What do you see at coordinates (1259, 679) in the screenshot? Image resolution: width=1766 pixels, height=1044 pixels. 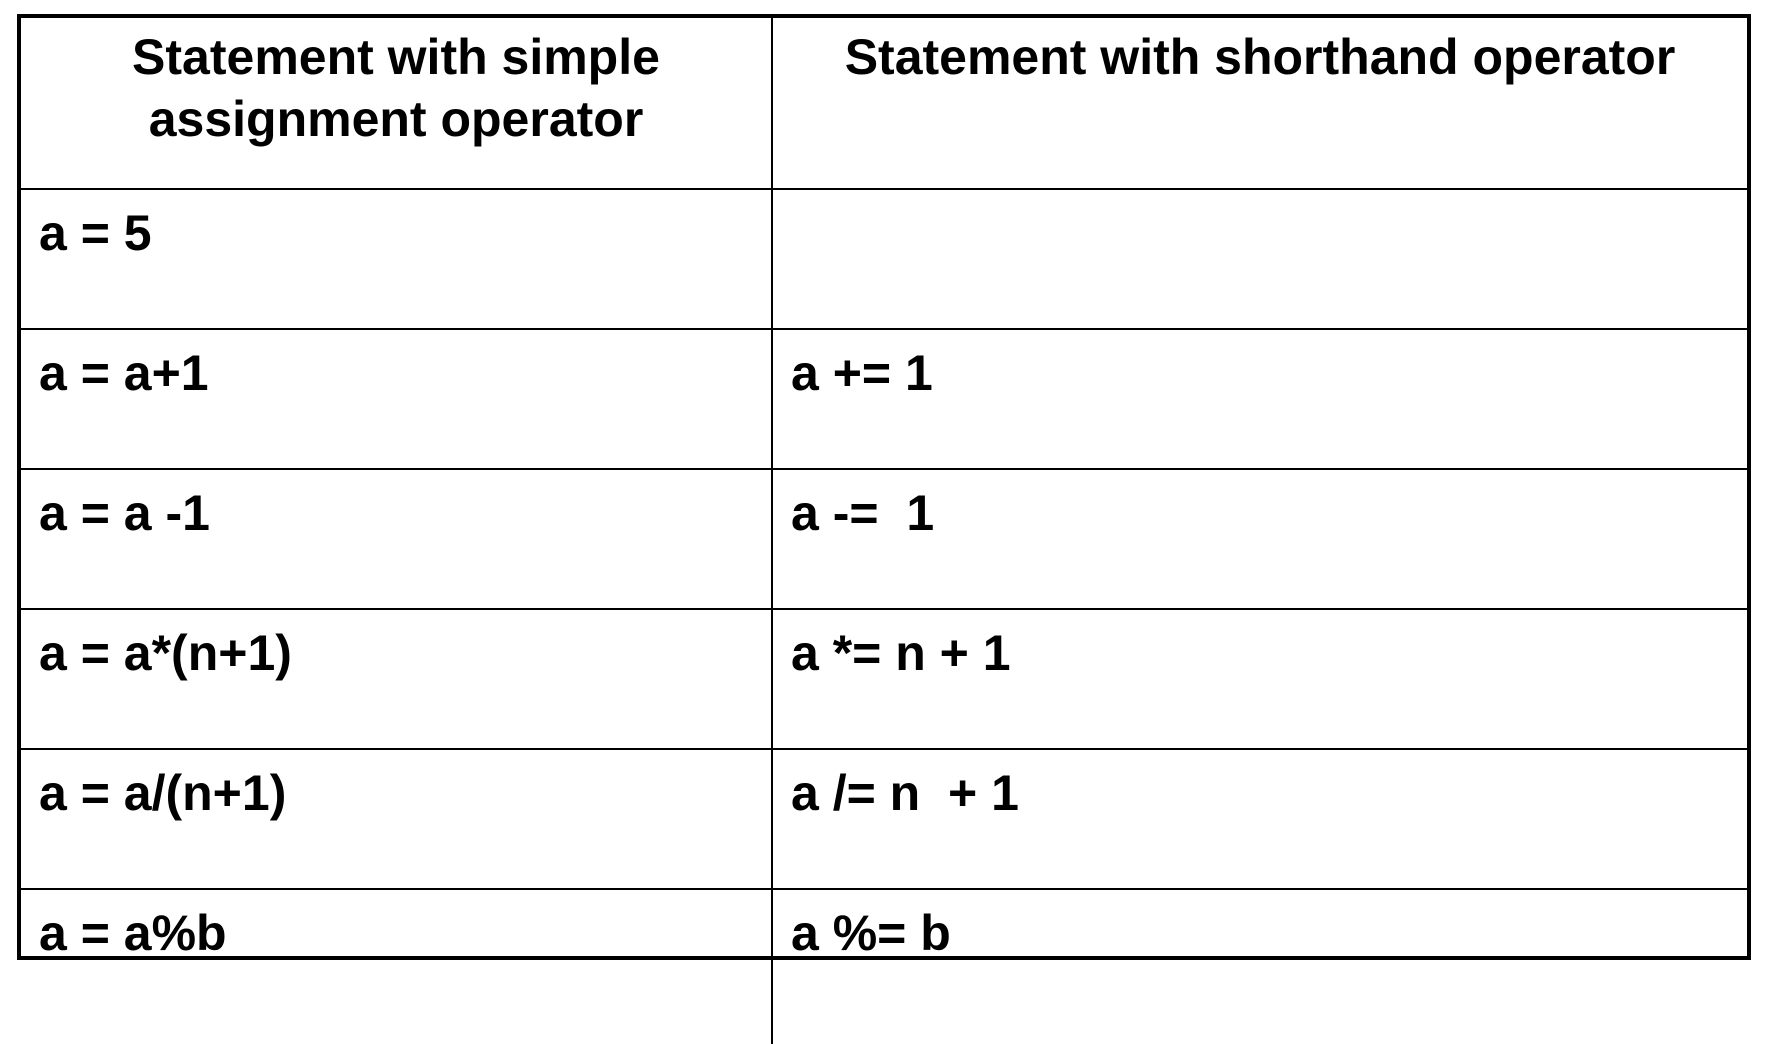 I see `shorthand-statement-cell: a *= n + 1` at bounding box center [1259, 679].